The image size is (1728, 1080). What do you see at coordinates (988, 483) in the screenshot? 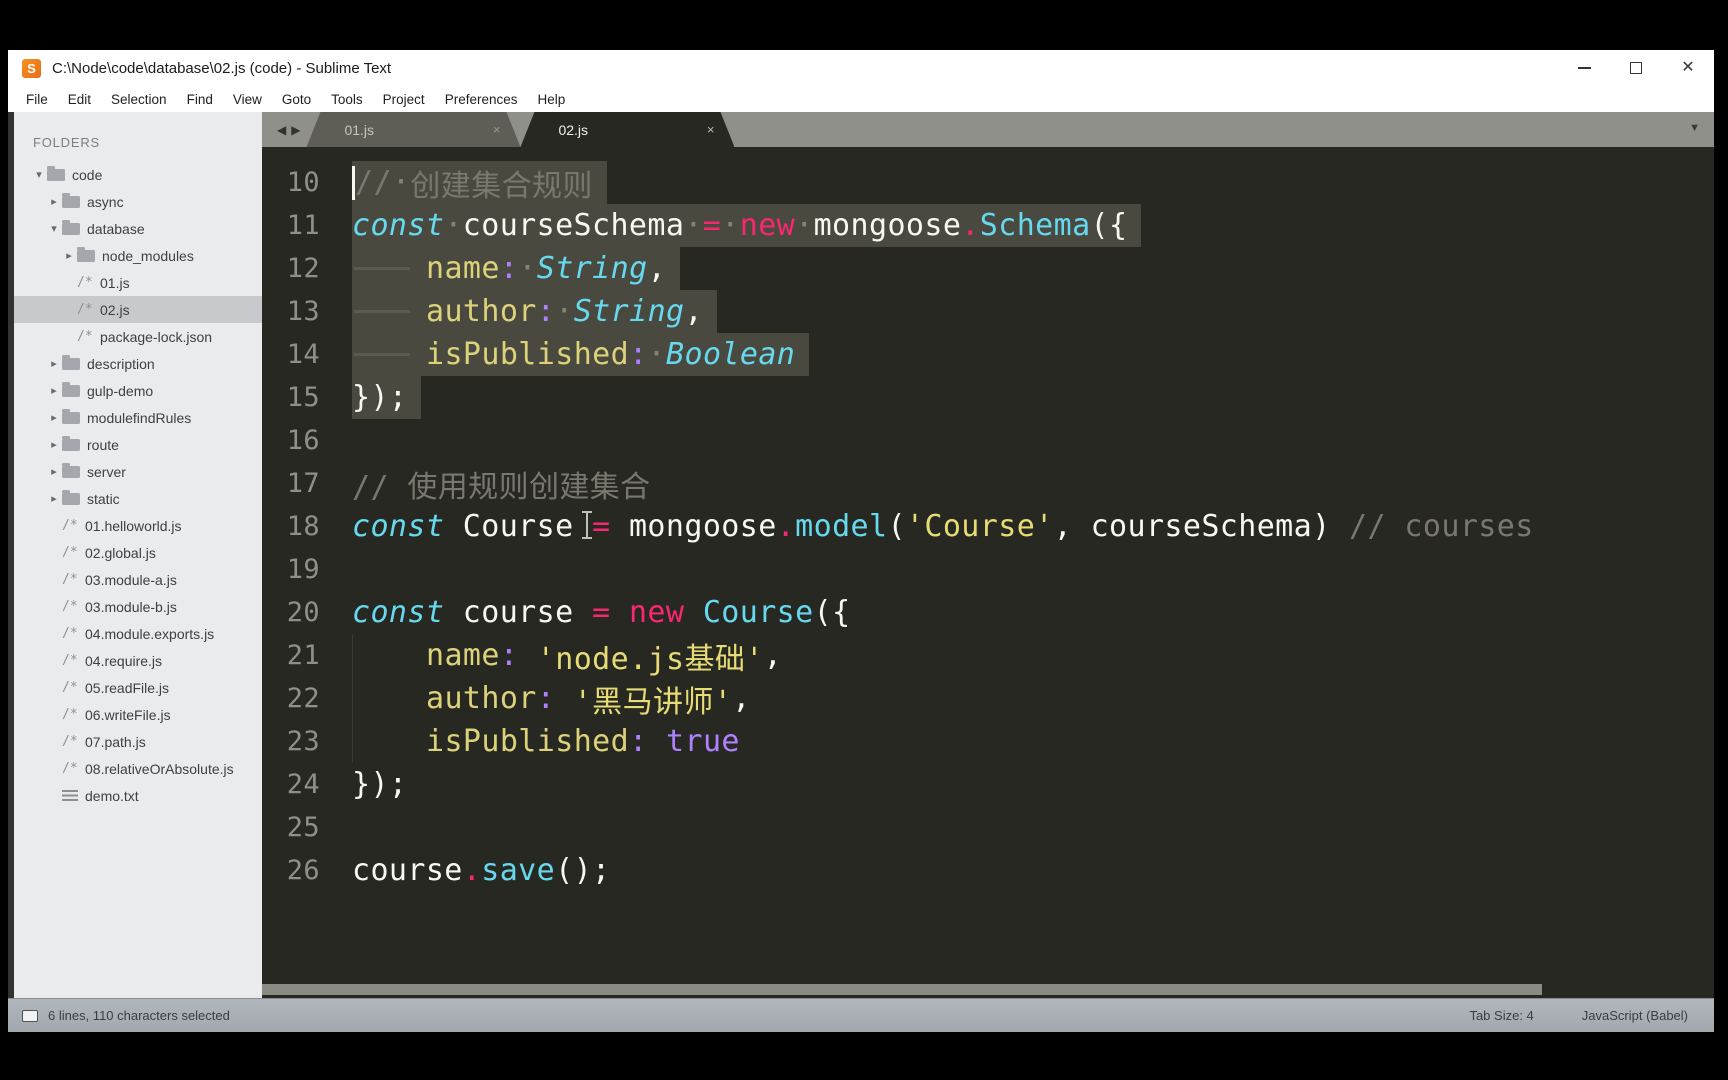
I see `code-line-17: 17 // 使用规则创建集合` at bounding box center [988, 483].